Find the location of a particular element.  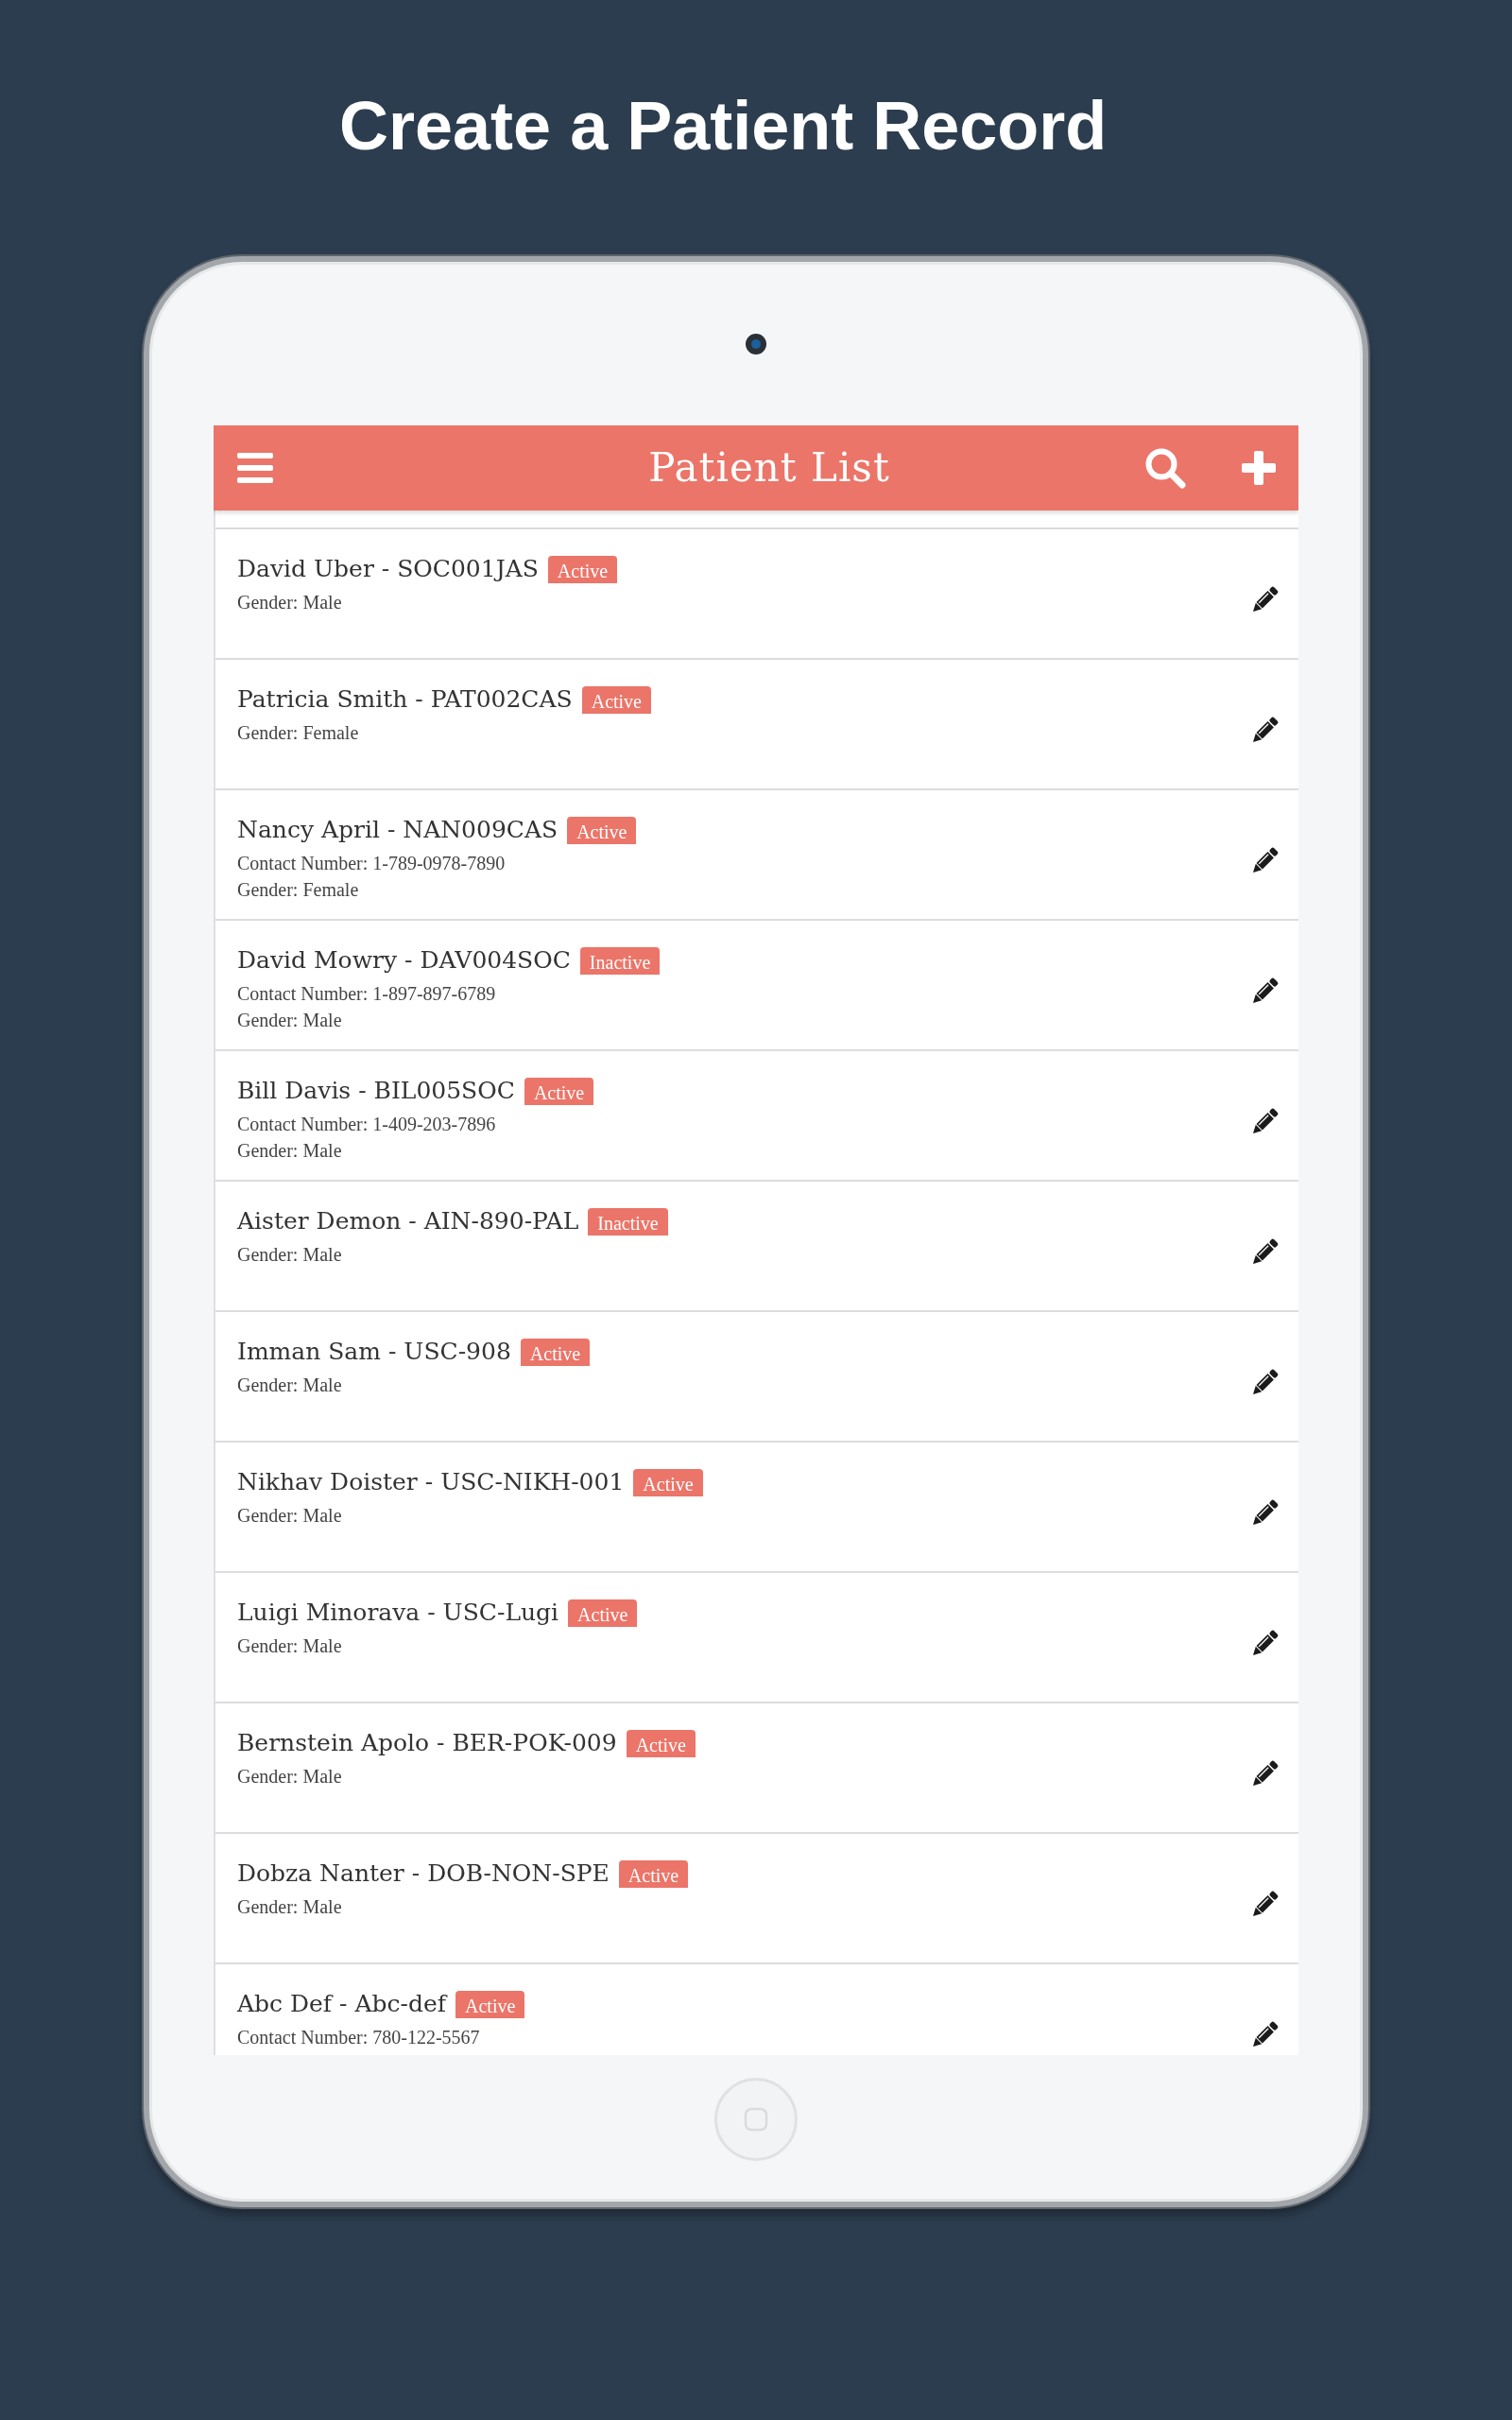

patient-name: Abc Def - Abc-def is located at coordinates (341, 2004).